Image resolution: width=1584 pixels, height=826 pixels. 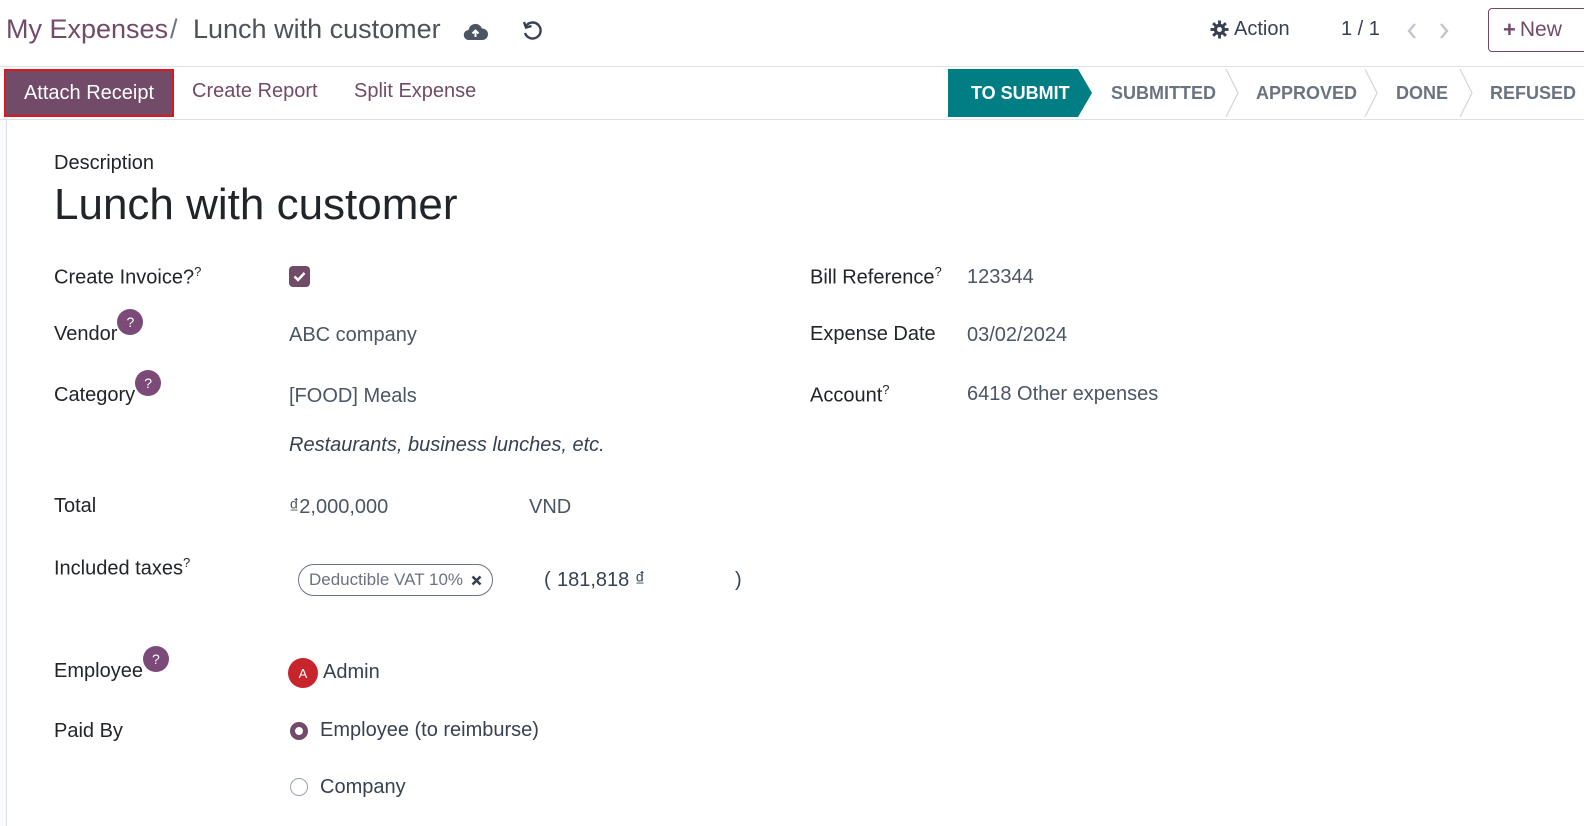 What do you see at coordinates (338, 507) in the screenshot?
I see `total-field: ₫2,000,000` at bounding box center [338, 507].